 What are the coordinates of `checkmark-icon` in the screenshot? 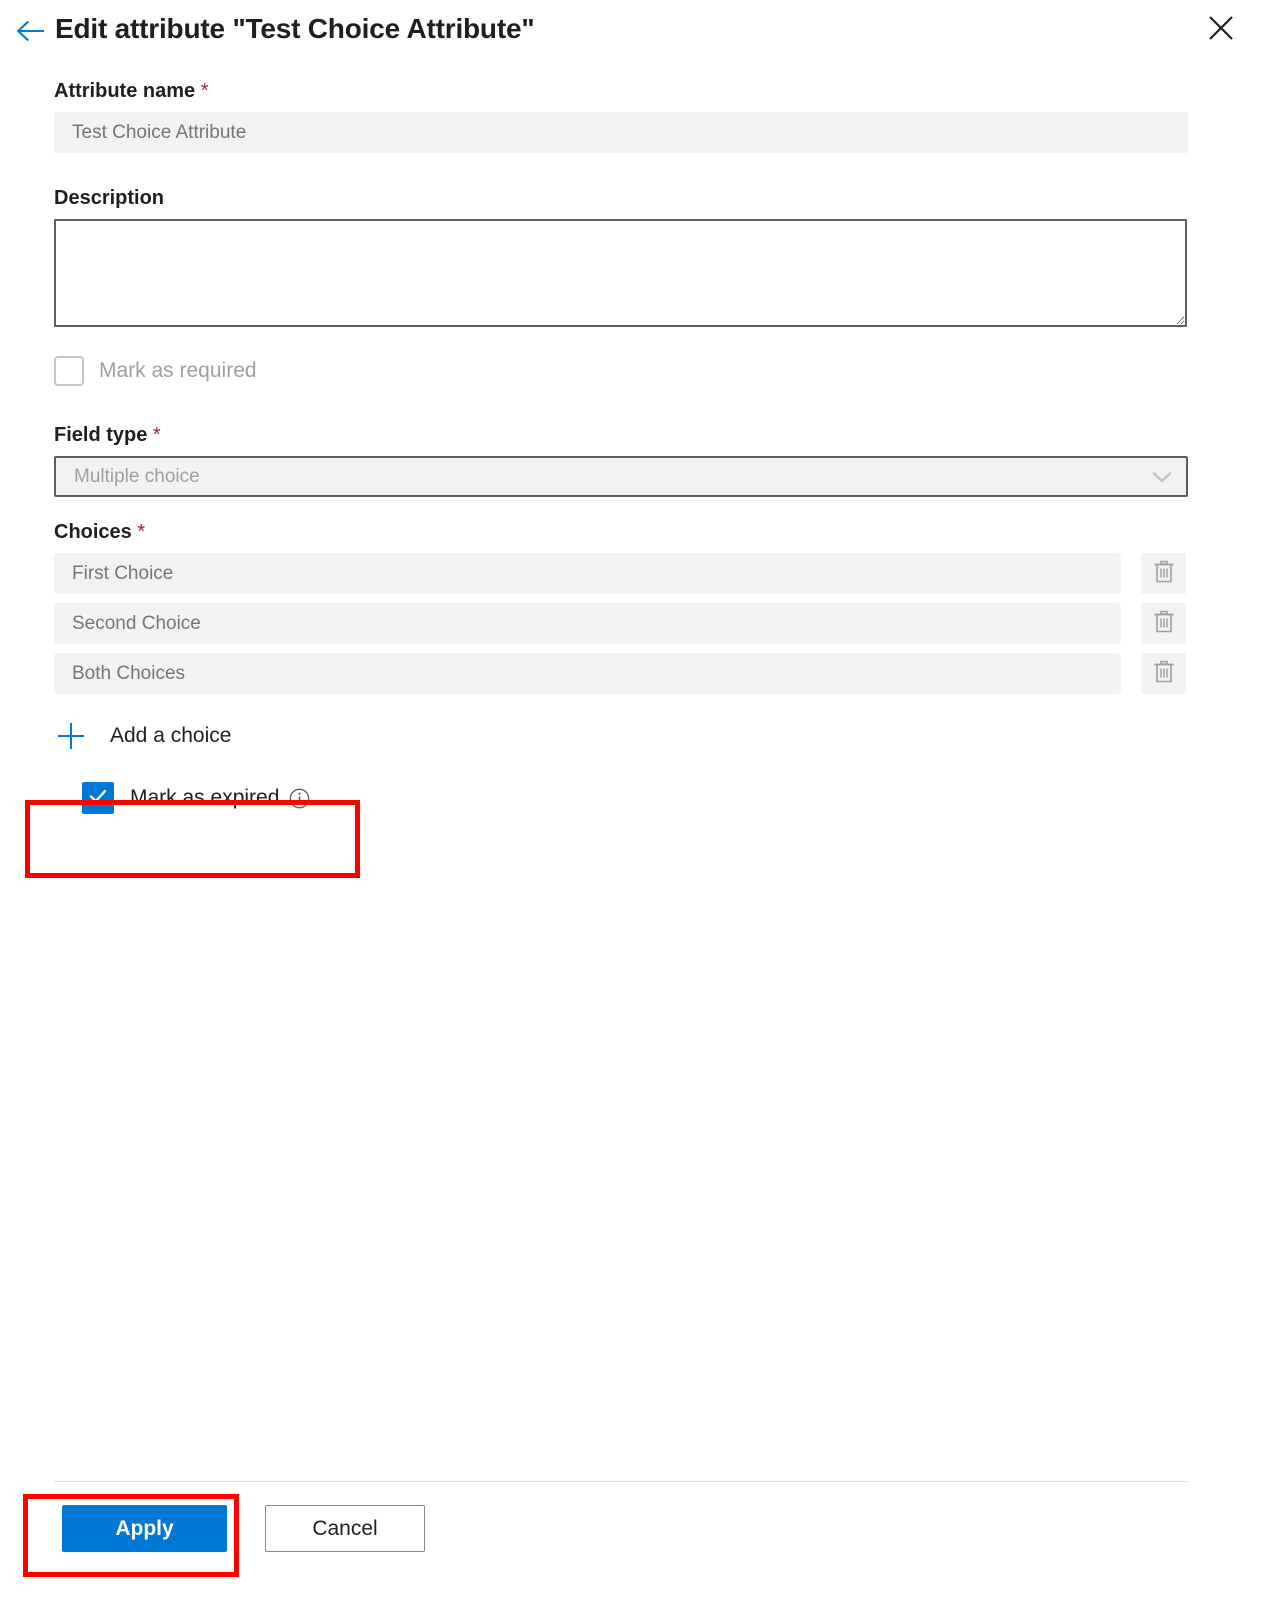 It's located at (98, 798).